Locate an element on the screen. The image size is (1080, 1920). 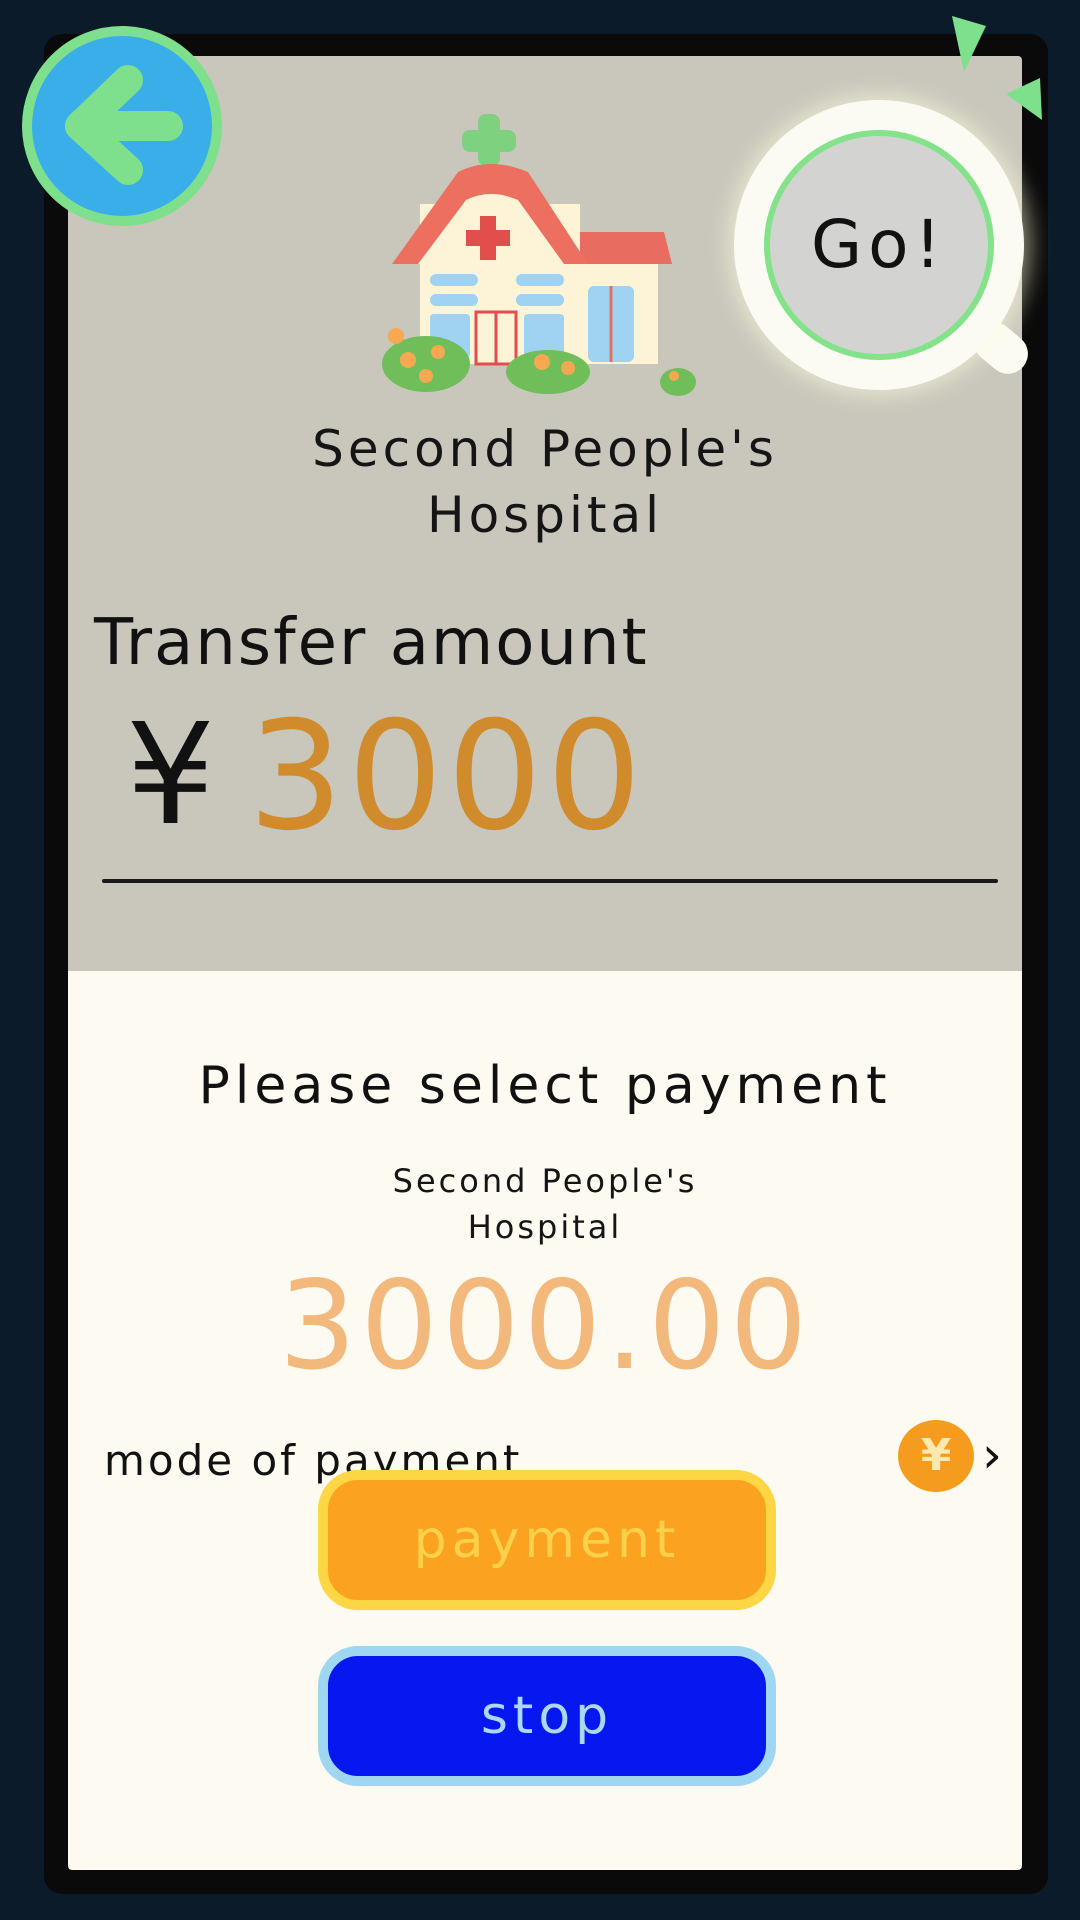
payment-button: payment is located at coordinates (547, 1540).